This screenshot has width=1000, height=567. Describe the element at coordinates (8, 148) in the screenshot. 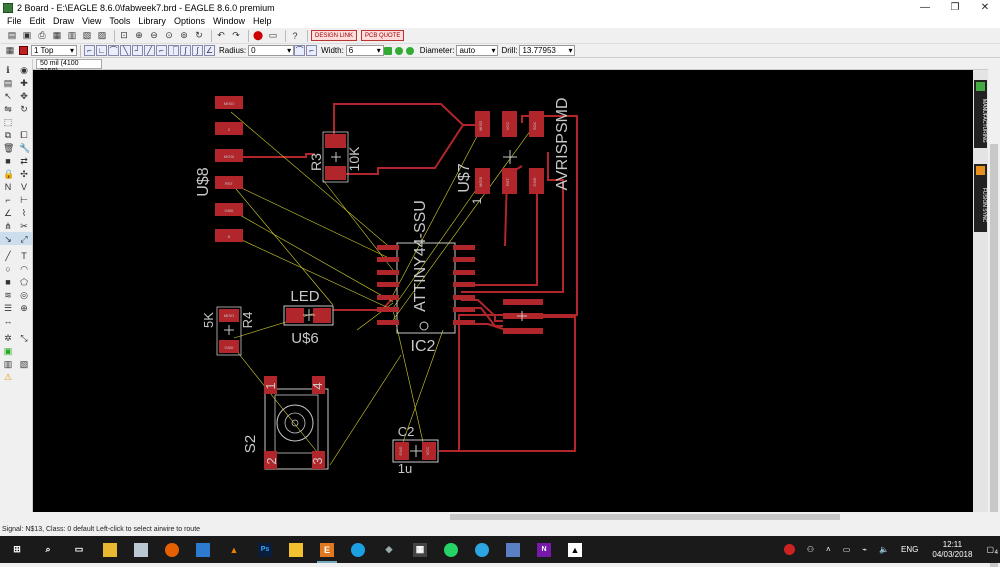

I see `delete-icon: 🗑` at that location.